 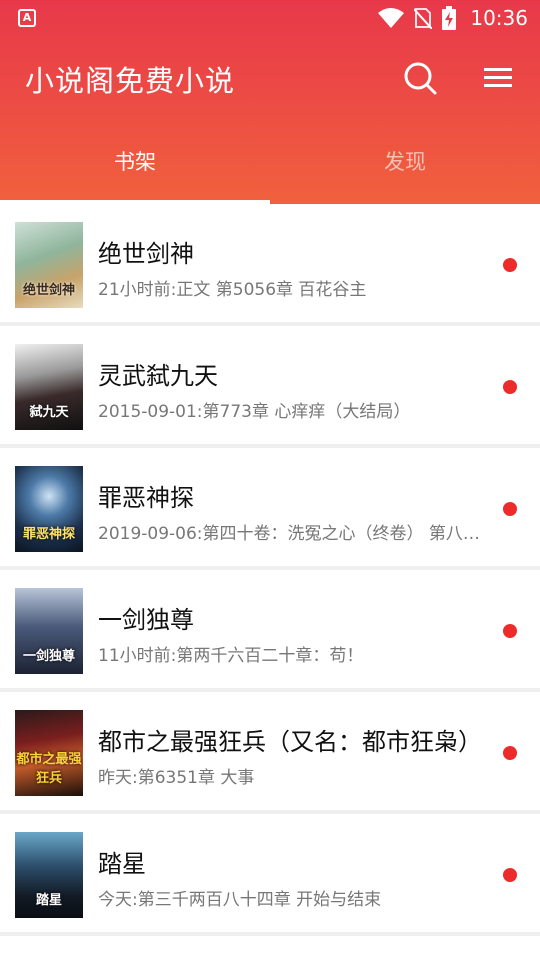 I want to click on cover-title: 罪恶神探, so click(x=48, y=534).